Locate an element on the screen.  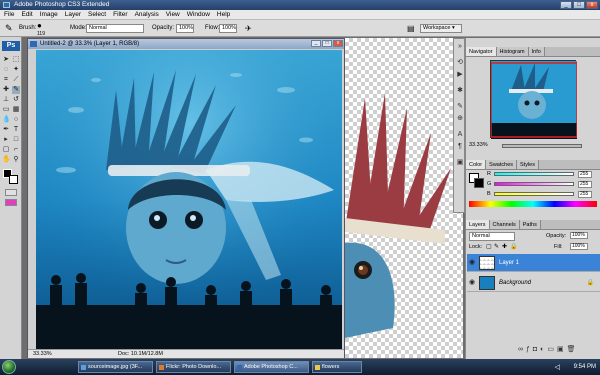
menu-file: File is located at coordinates (9, 14).